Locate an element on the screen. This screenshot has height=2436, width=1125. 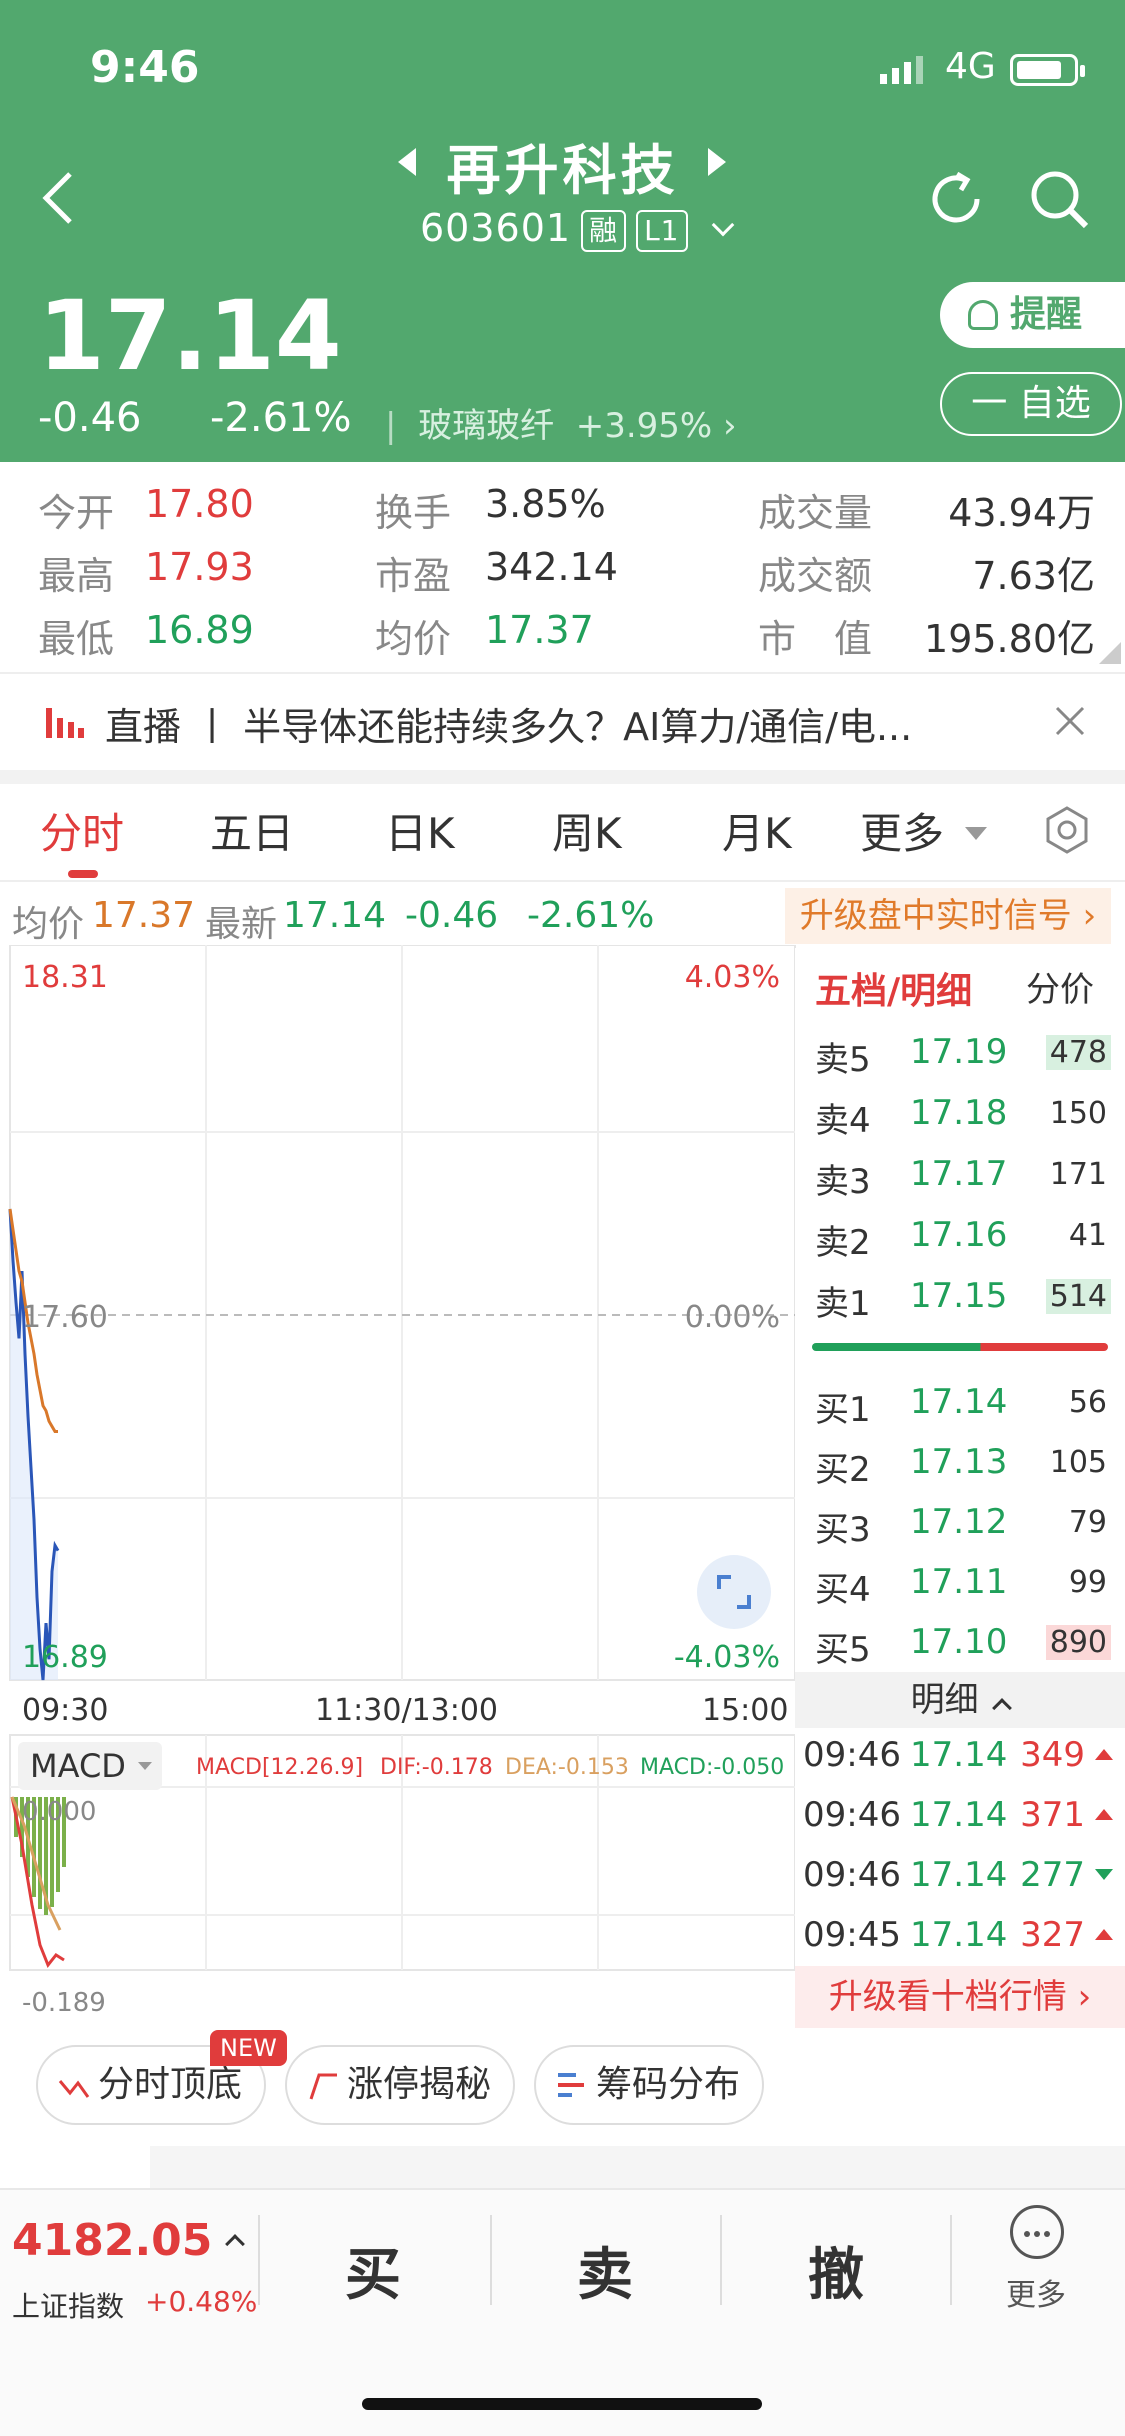
close-icon is located at coordinates (1070, 721).